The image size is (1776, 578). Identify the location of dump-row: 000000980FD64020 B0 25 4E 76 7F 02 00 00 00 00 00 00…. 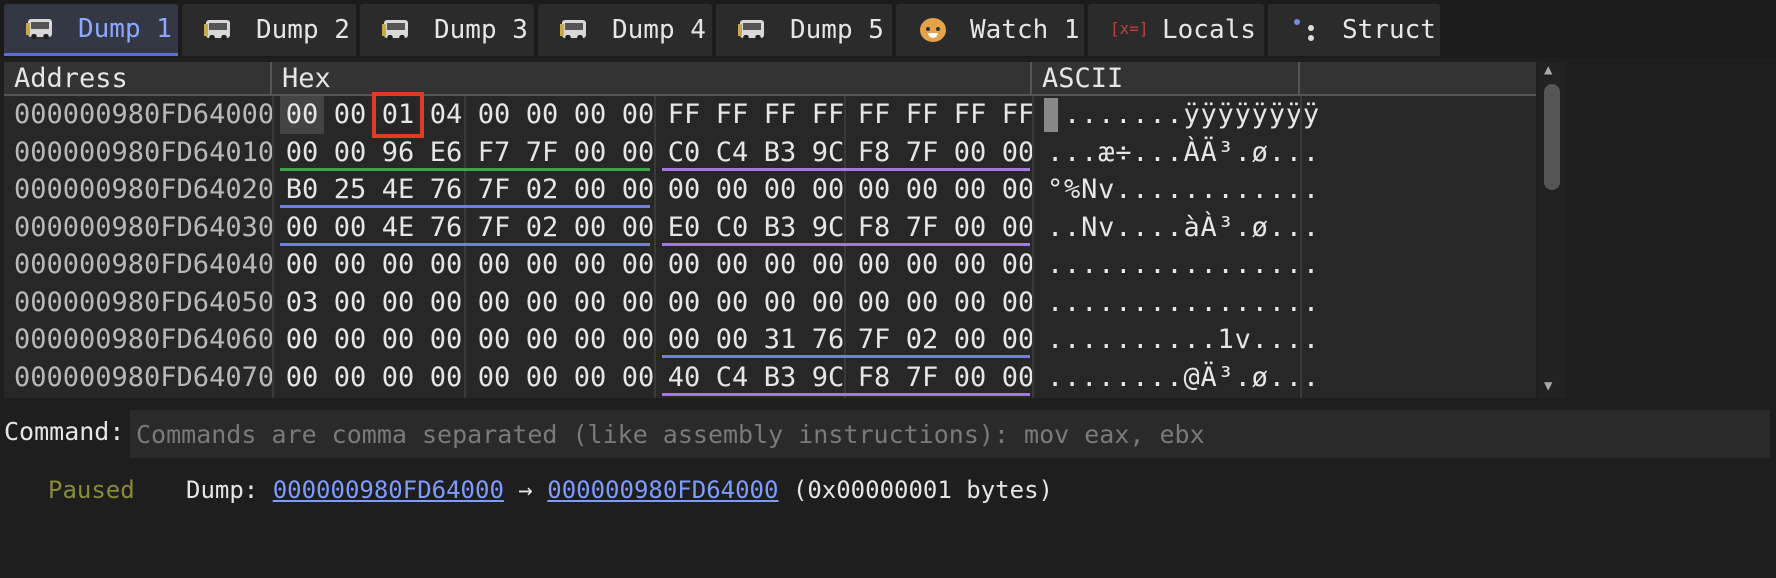
(770, 190).